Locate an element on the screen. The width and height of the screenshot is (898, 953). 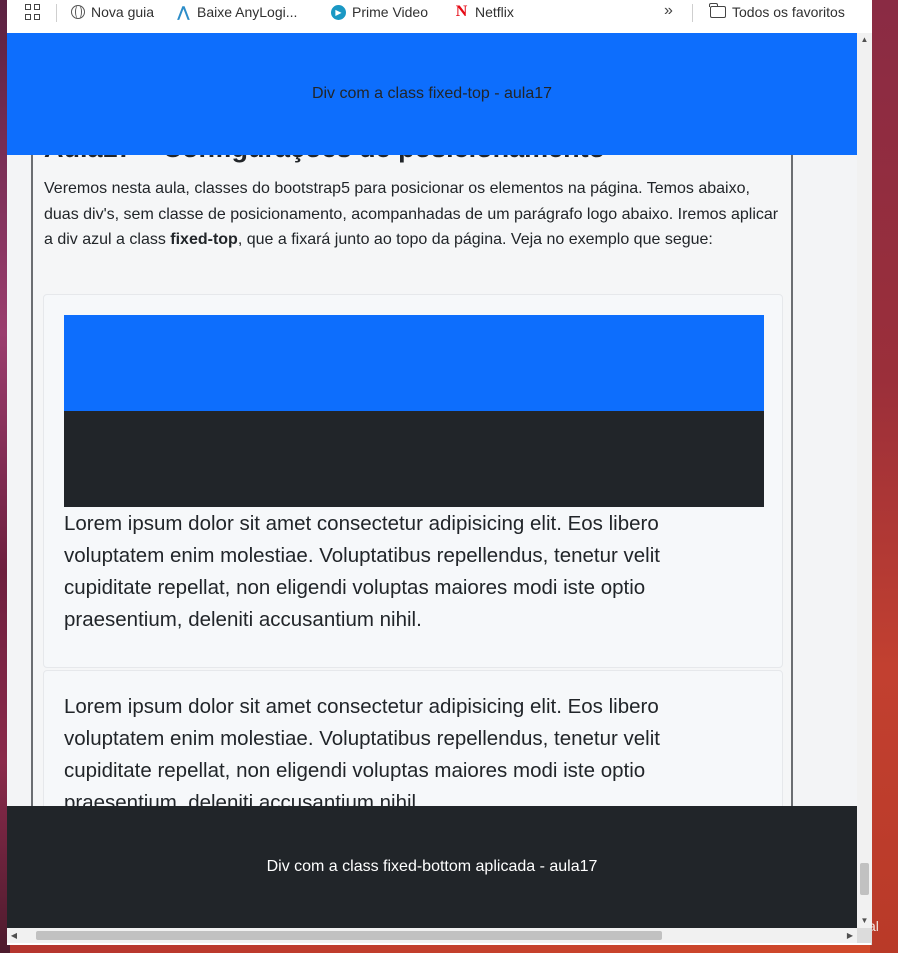
scroll-up-arrow-icon: ▲ is located at coordinates (864, 40).